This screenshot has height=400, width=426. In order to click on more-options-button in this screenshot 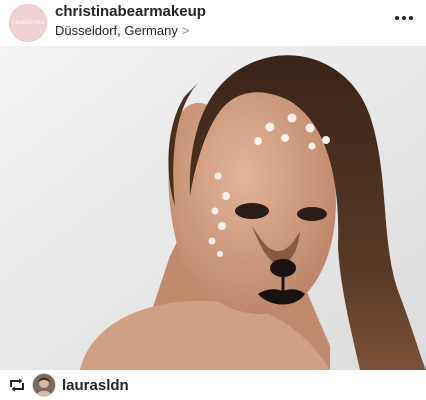, I will do `click(404, 18)`.